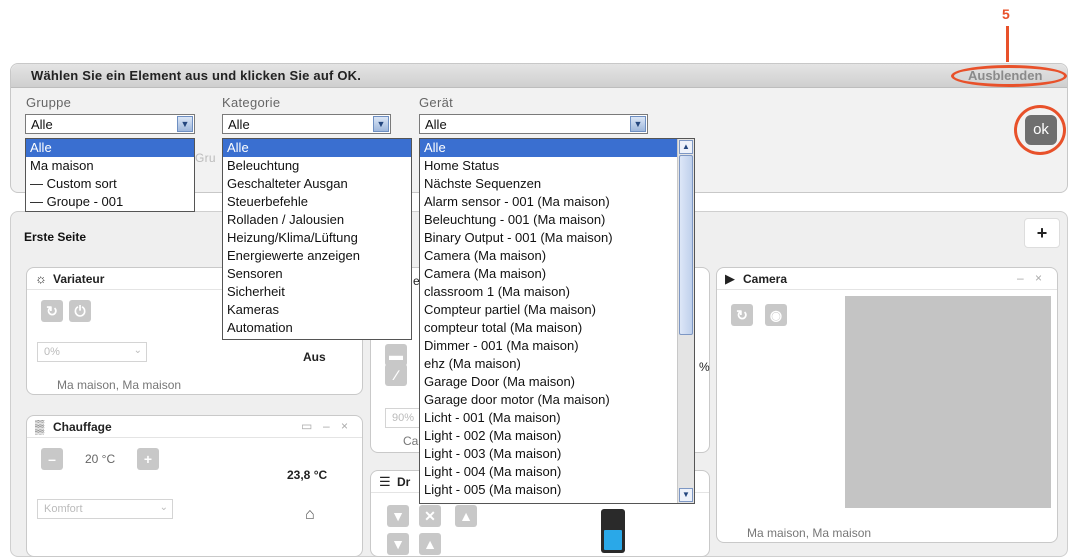  What do you see at coordinates (430, 544) in the screenshot?
I see `shutter-open-button: ▲` at bounding box center [430, 544].